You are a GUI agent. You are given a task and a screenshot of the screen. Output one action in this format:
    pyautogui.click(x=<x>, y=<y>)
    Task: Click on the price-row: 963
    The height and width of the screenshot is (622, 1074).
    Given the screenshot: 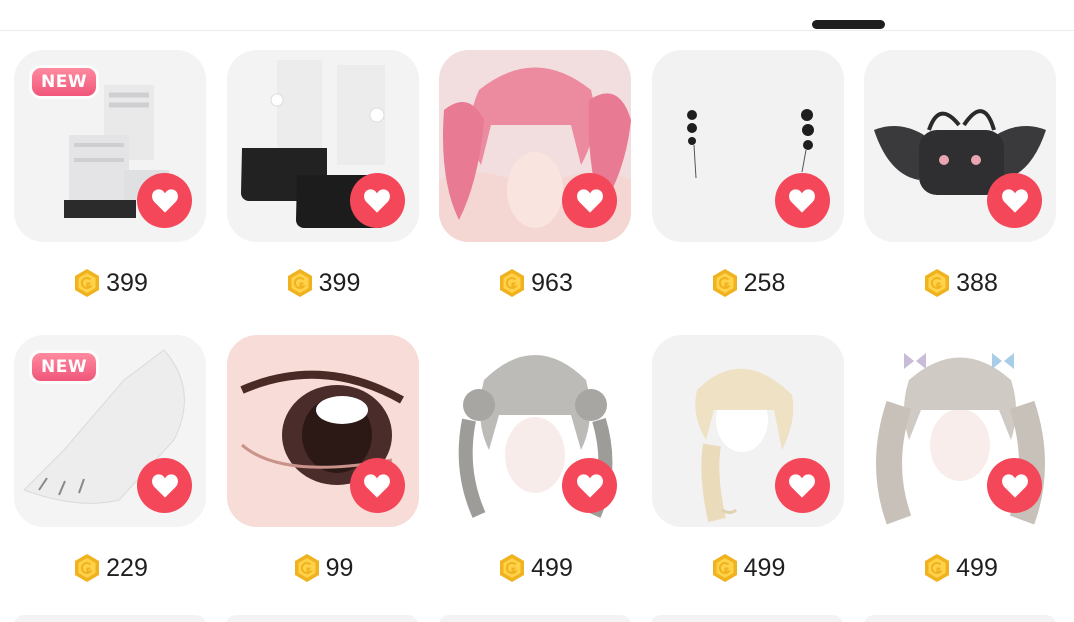 What is the action you would take?
    pyautogui.click(x=535, y=283)
    